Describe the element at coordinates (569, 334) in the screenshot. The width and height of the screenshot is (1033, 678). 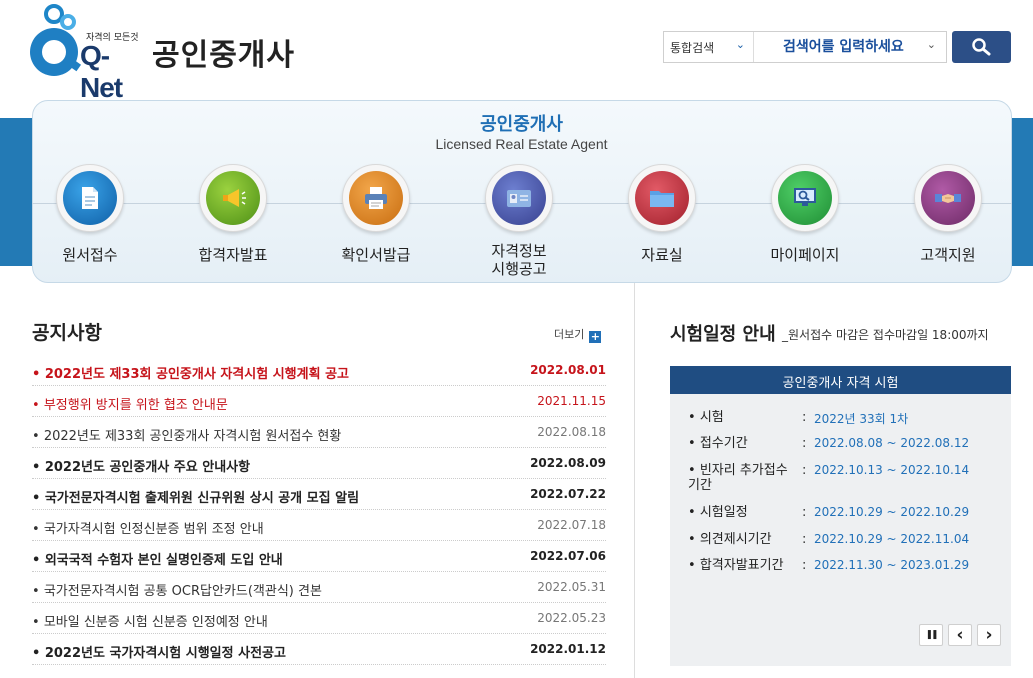
I see `more-label: 더보기` at that location.